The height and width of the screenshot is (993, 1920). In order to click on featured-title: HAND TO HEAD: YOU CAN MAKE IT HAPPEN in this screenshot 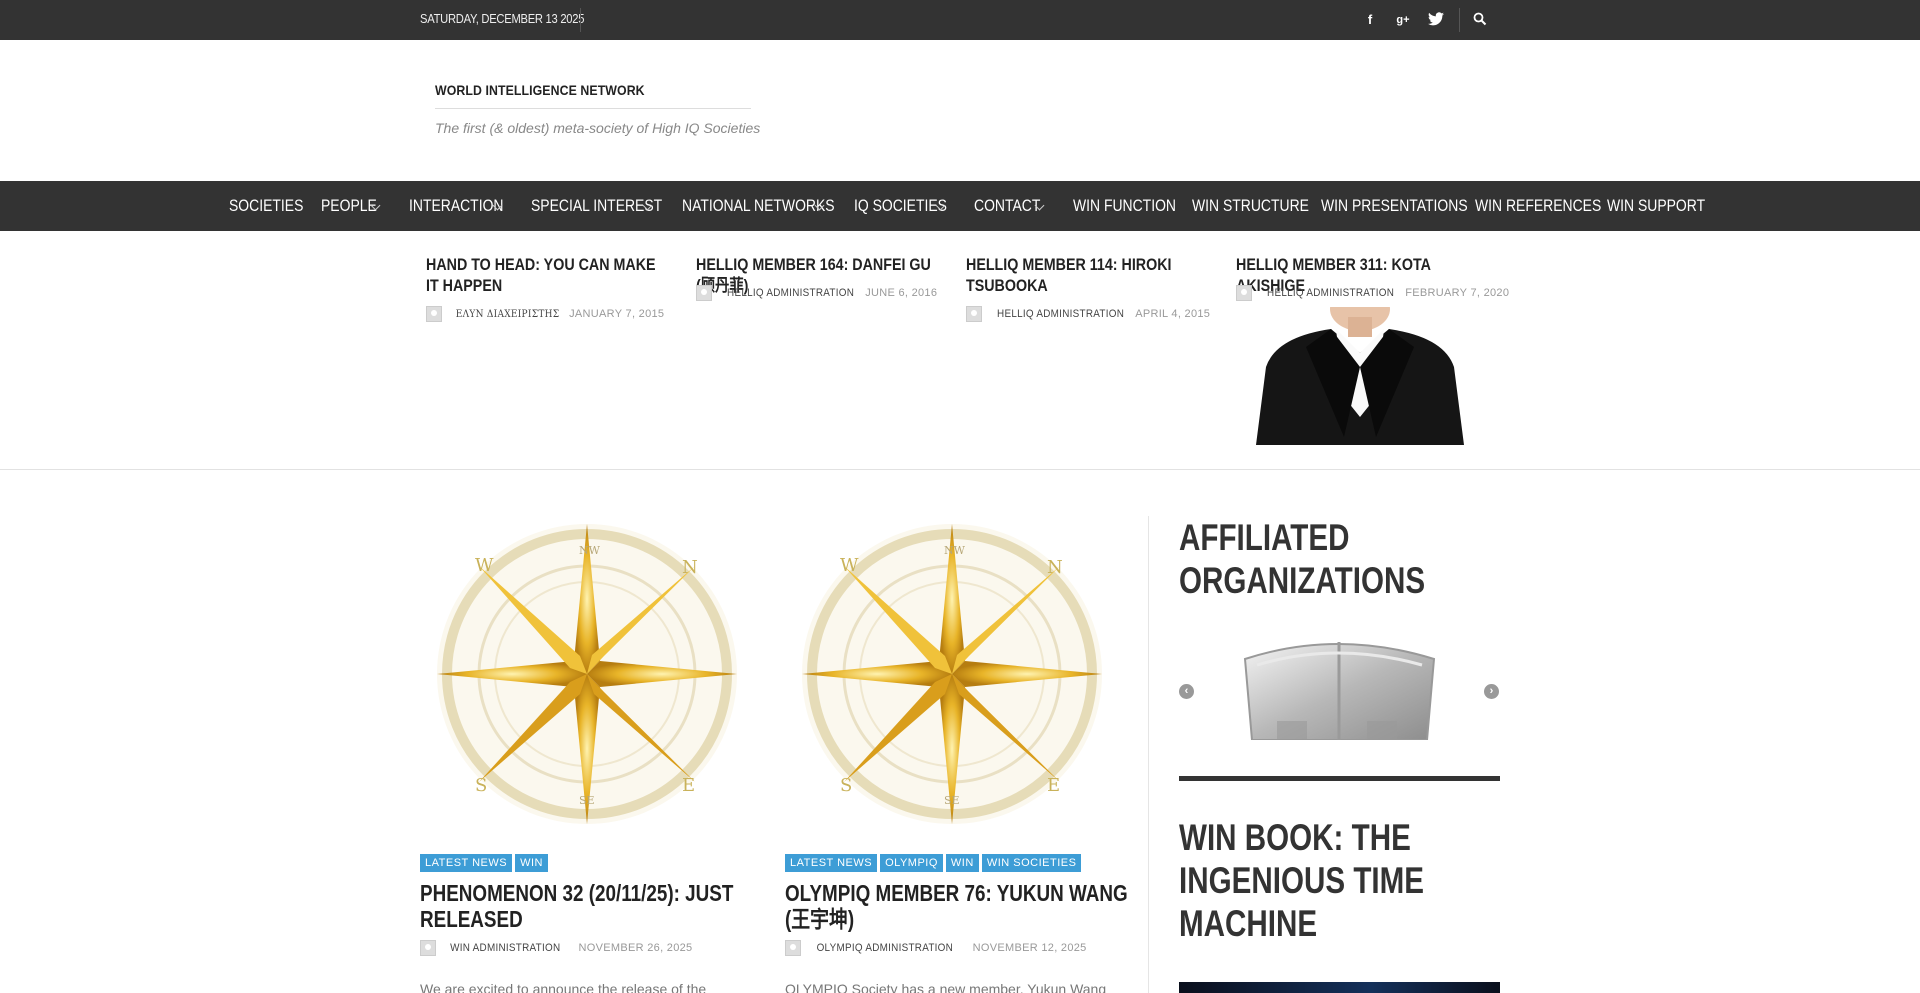, I will do `click(548, 275)`.